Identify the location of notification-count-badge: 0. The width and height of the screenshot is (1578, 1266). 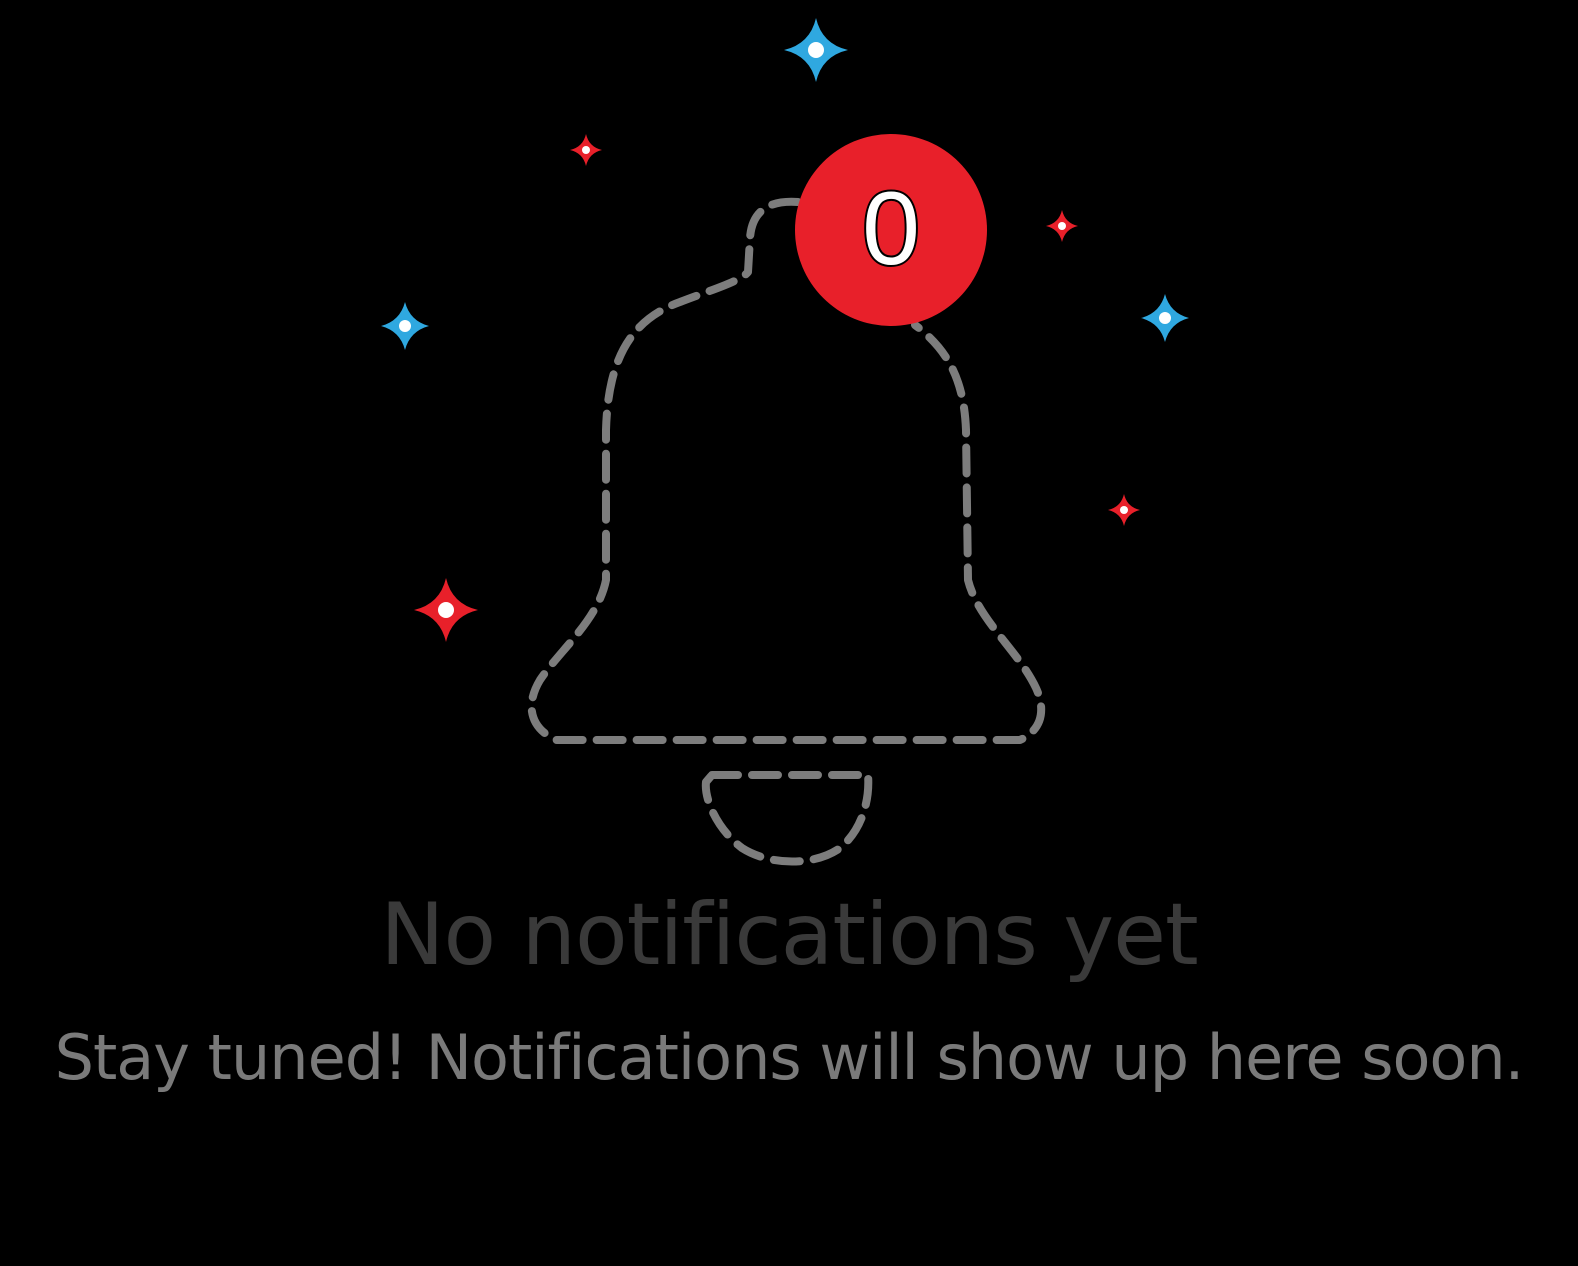
(891, 230).